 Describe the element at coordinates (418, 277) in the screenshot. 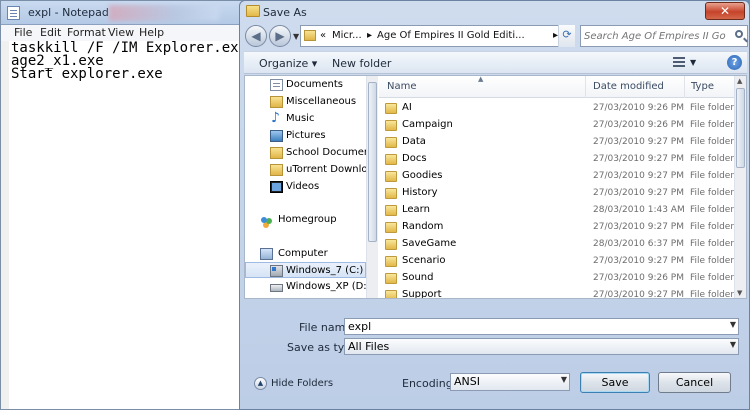

I see `file-name: Sound` at that location.